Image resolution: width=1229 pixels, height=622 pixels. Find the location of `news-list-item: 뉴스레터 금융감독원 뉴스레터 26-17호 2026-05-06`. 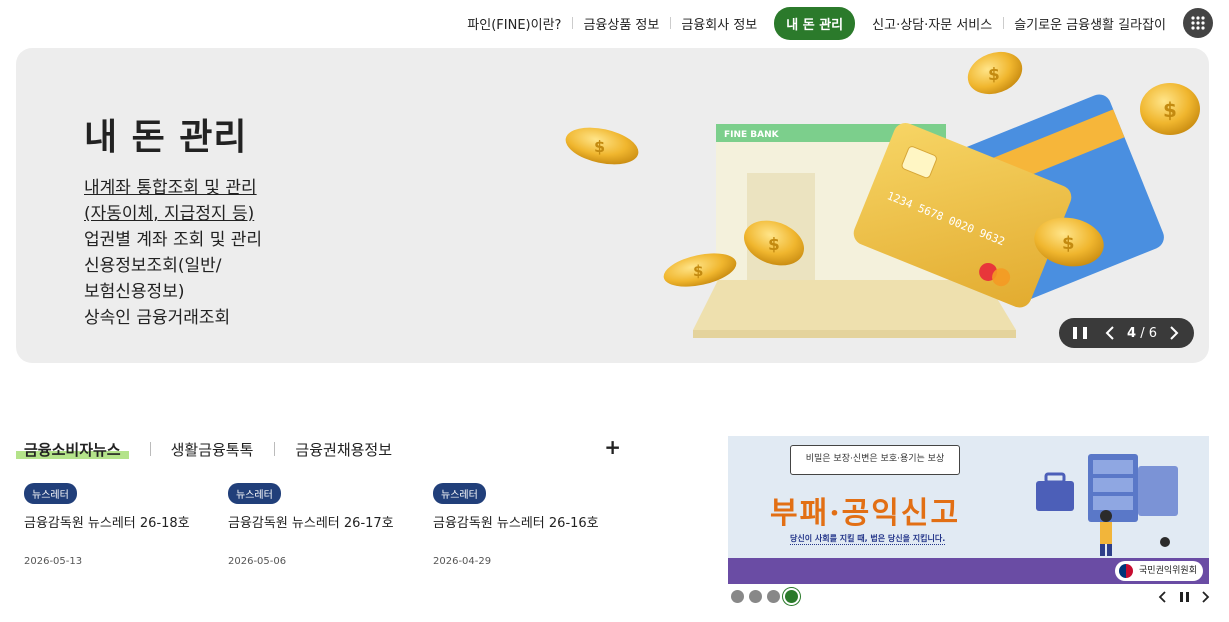

news-list-item: 뉴스레터 금융감독원 뉴스레터 26-17호 2026-05-06 is located at coordinates (323, 525).